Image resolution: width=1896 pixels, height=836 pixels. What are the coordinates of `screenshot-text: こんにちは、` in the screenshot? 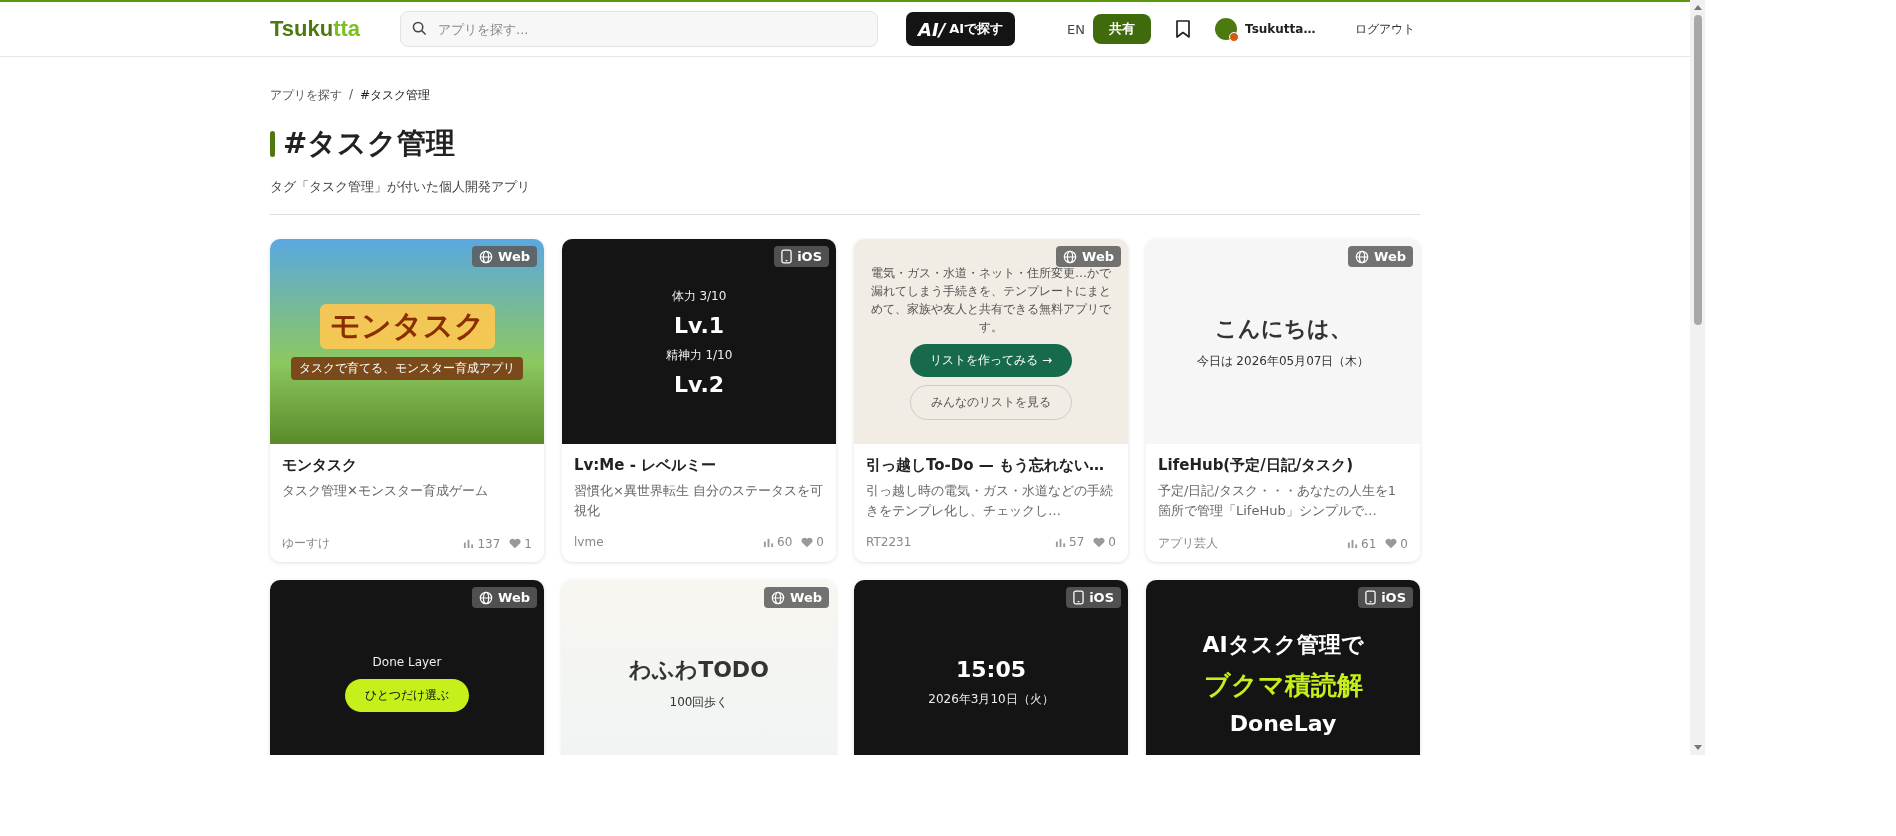 It's located at (1283, 328).